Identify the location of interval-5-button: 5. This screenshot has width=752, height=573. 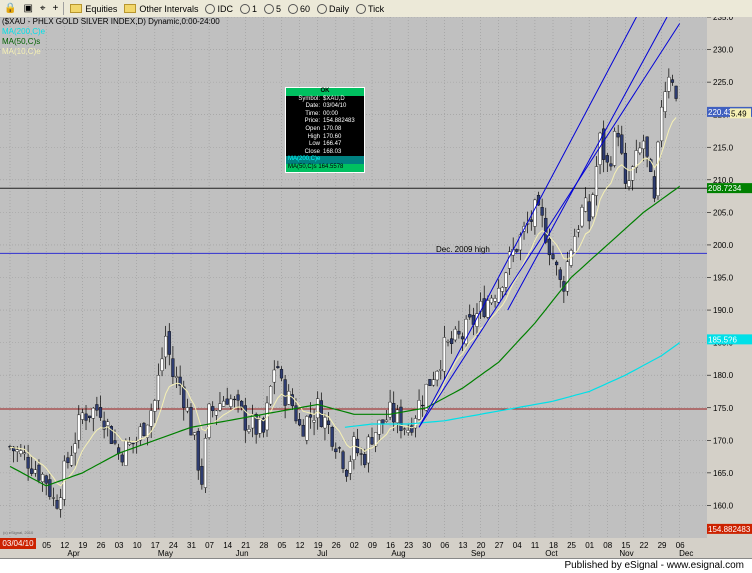
(272, 8).